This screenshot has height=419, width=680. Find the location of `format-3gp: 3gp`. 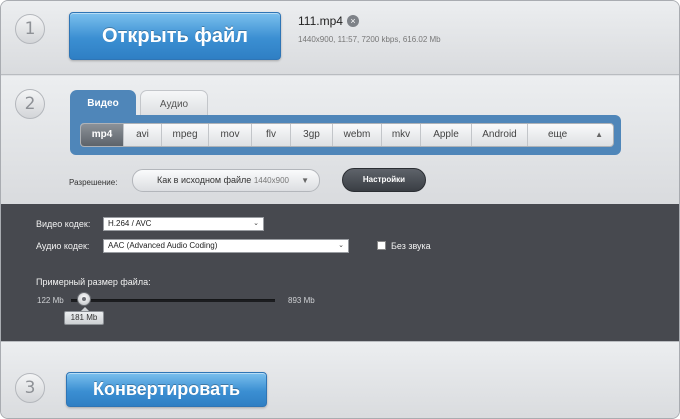

format-3gp: 3gp is located at coordinates (312, 135).